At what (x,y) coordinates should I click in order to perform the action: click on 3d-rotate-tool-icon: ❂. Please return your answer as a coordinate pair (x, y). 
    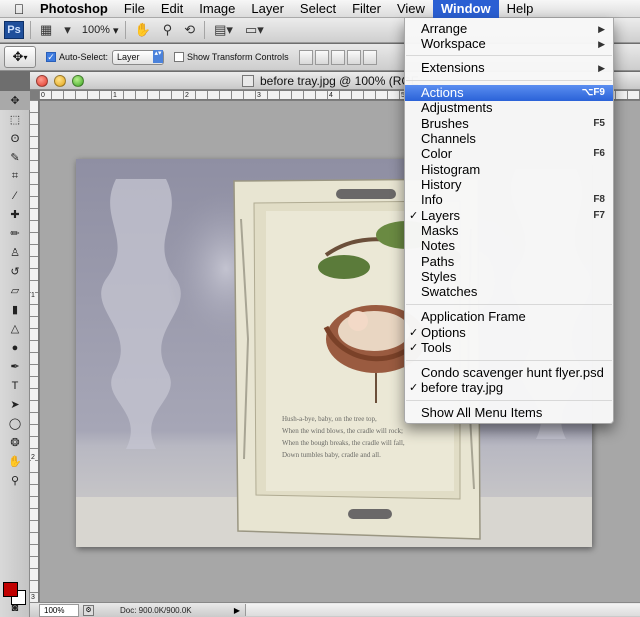
    Looking at the image, I should click on (15, 442).